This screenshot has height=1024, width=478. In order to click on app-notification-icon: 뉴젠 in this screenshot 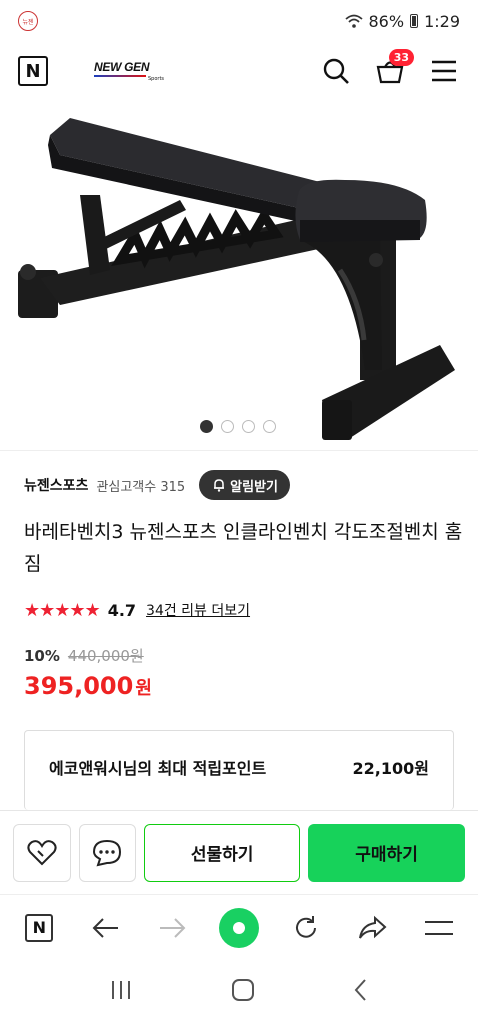, I will do `click(28, 21)`.